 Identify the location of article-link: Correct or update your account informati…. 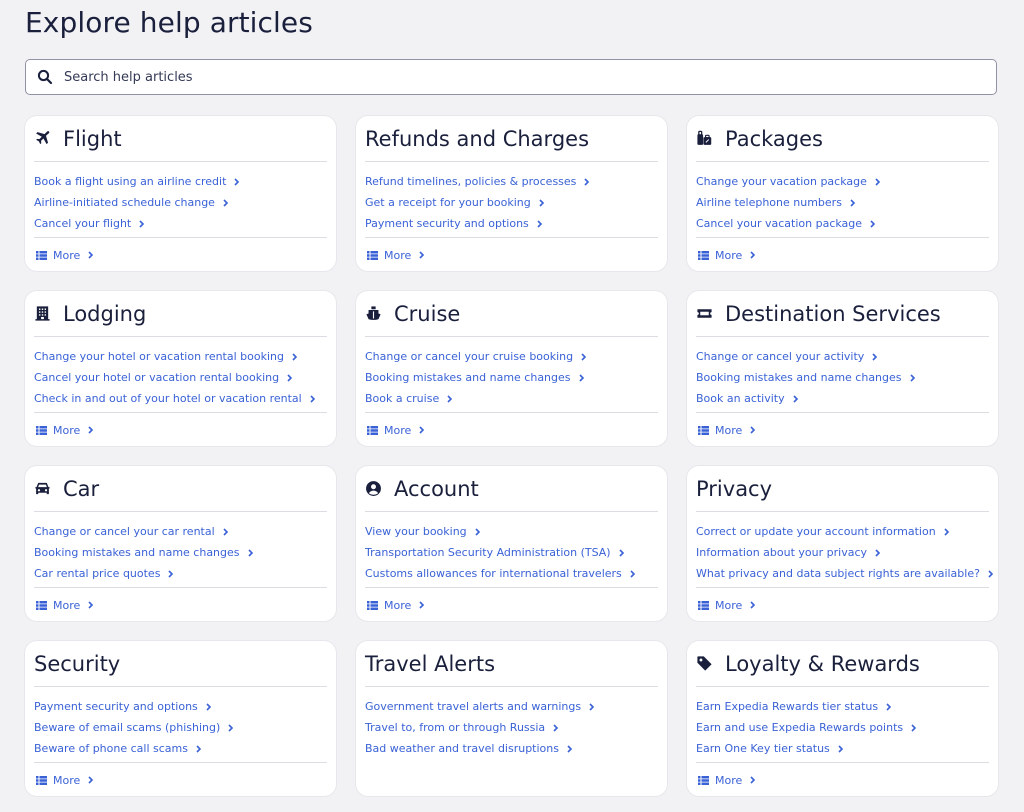
(842, 531).